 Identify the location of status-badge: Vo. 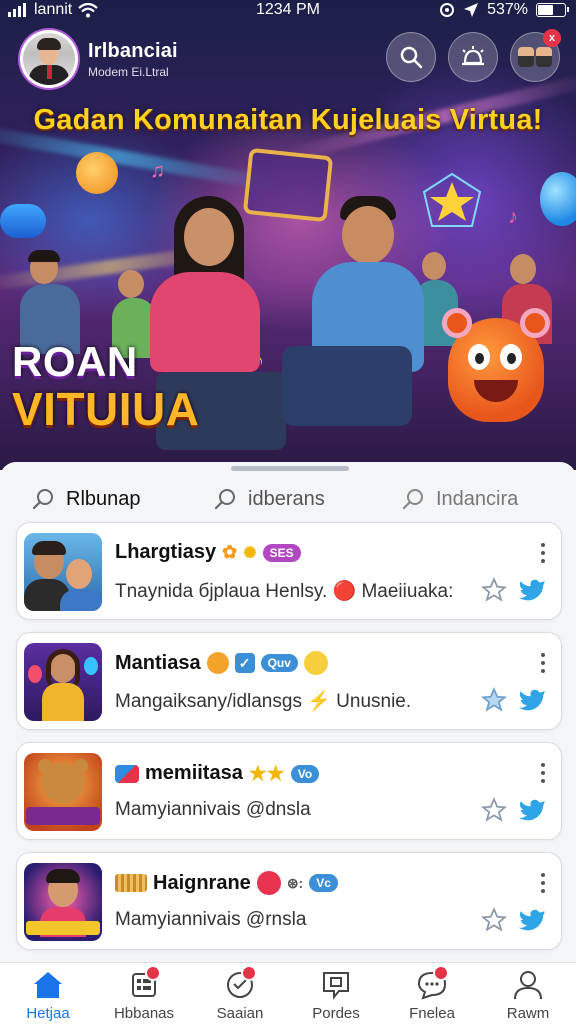
(305, 773).